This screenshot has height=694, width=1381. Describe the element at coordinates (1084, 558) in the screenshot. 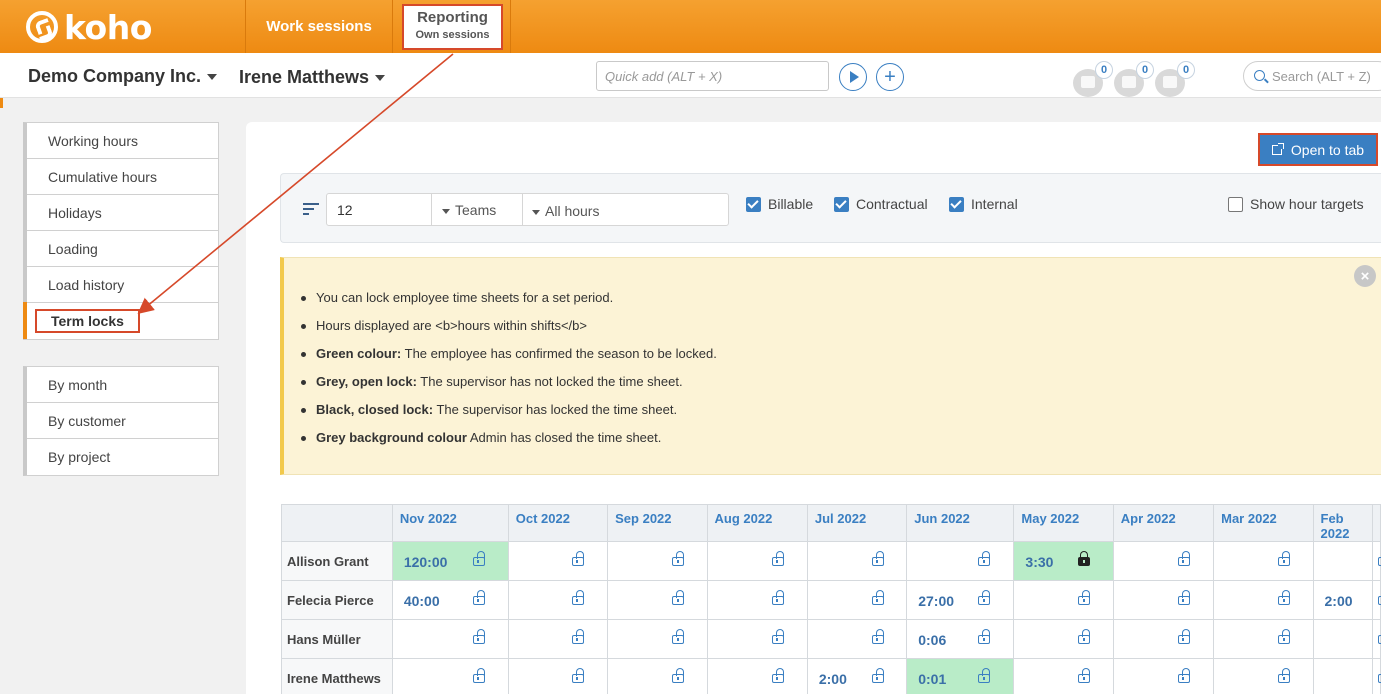

I see `lock-closed-icon` at that location.